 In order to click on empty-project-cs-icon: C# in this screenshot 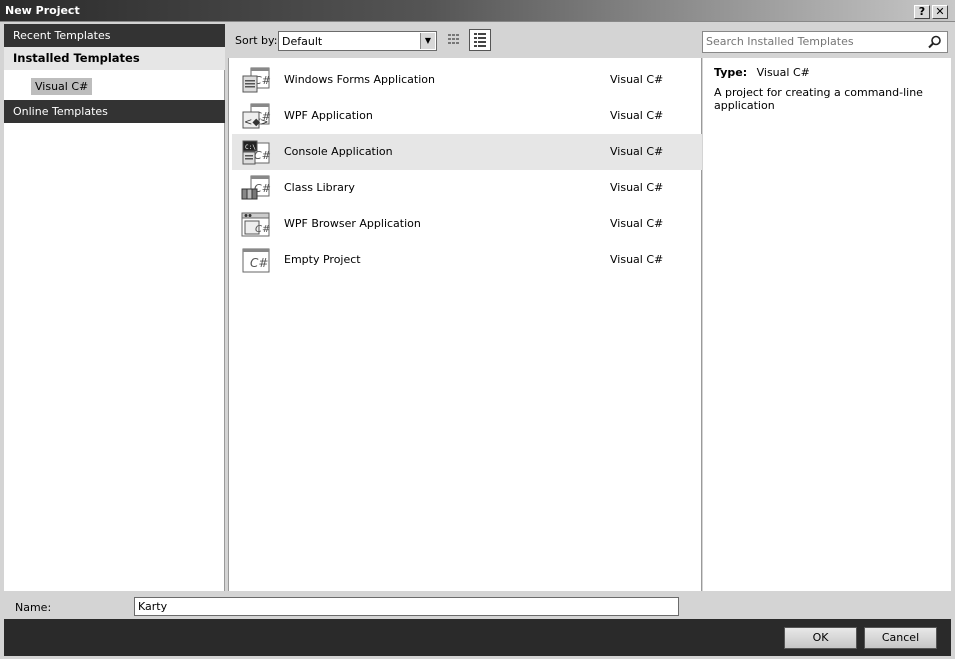, I will do `click(256, 260)`.